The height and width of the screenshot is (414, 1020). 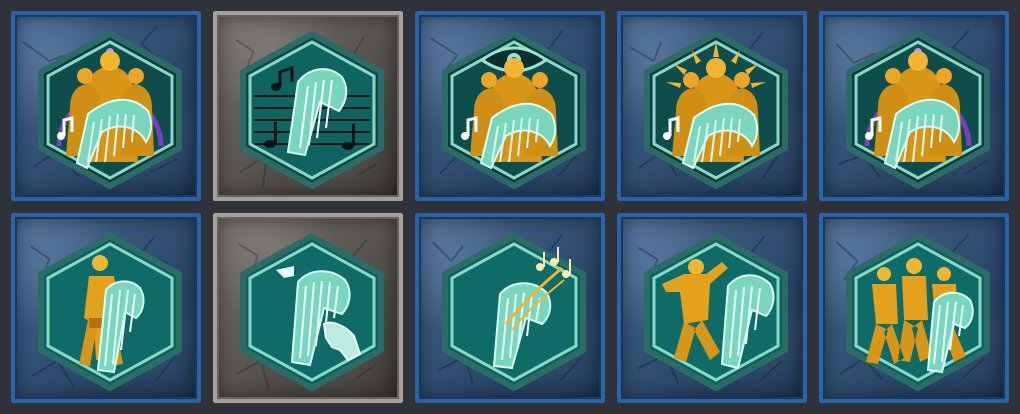 I want to click on harp-notes-icon, so click(x=514, y=312).